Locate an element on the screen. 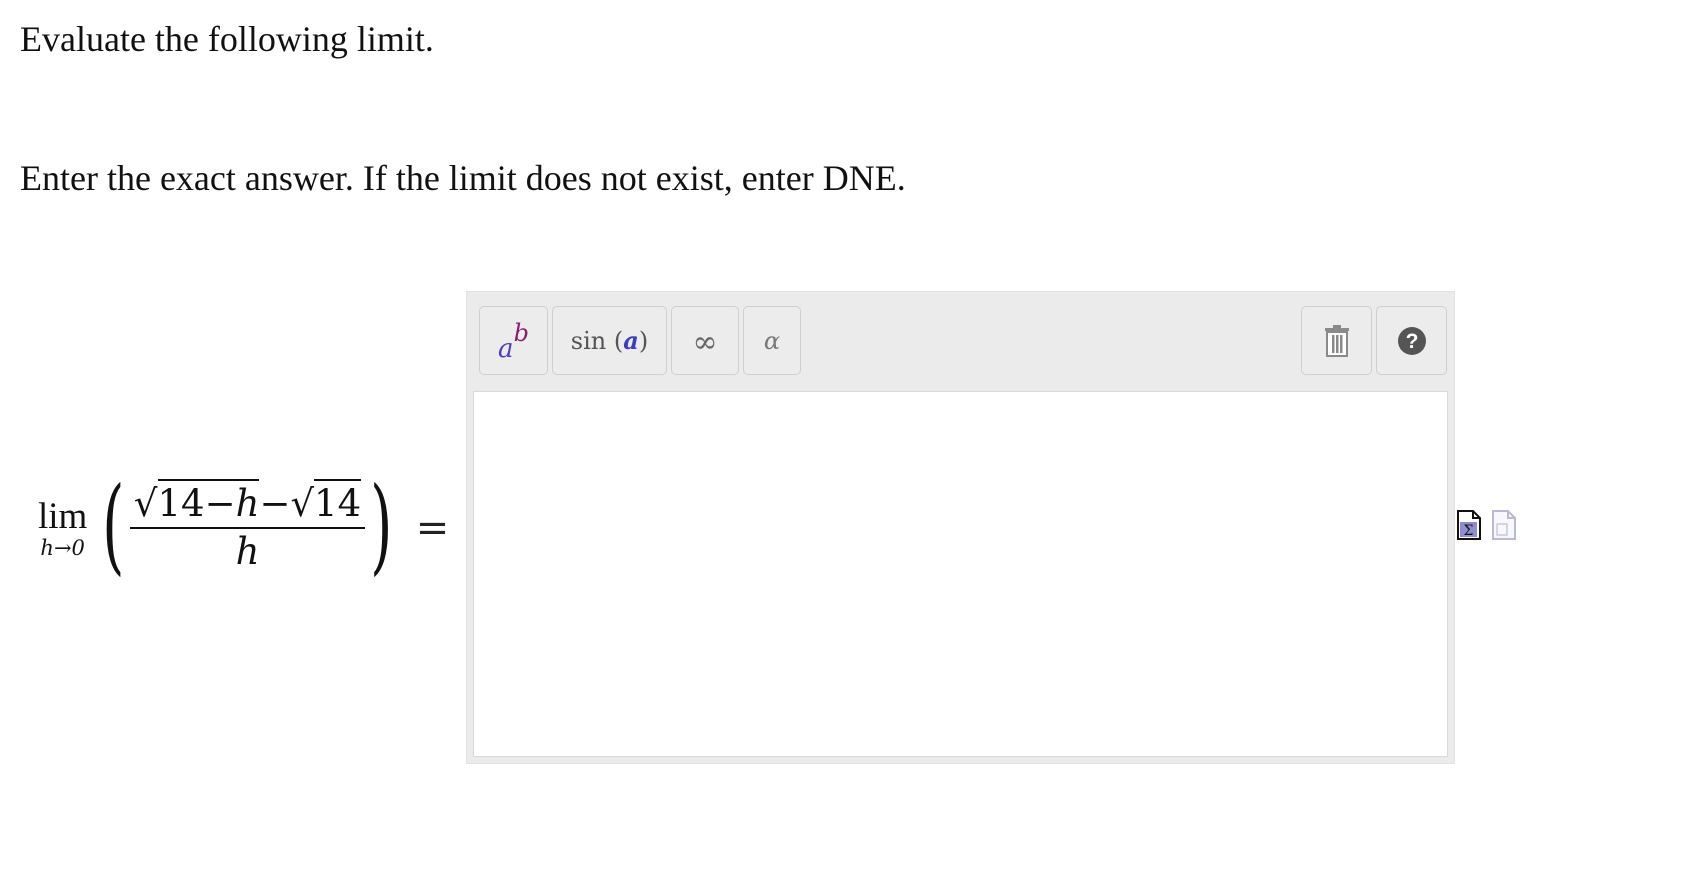  alpha-icon: α is located at coordinates (772, 340).